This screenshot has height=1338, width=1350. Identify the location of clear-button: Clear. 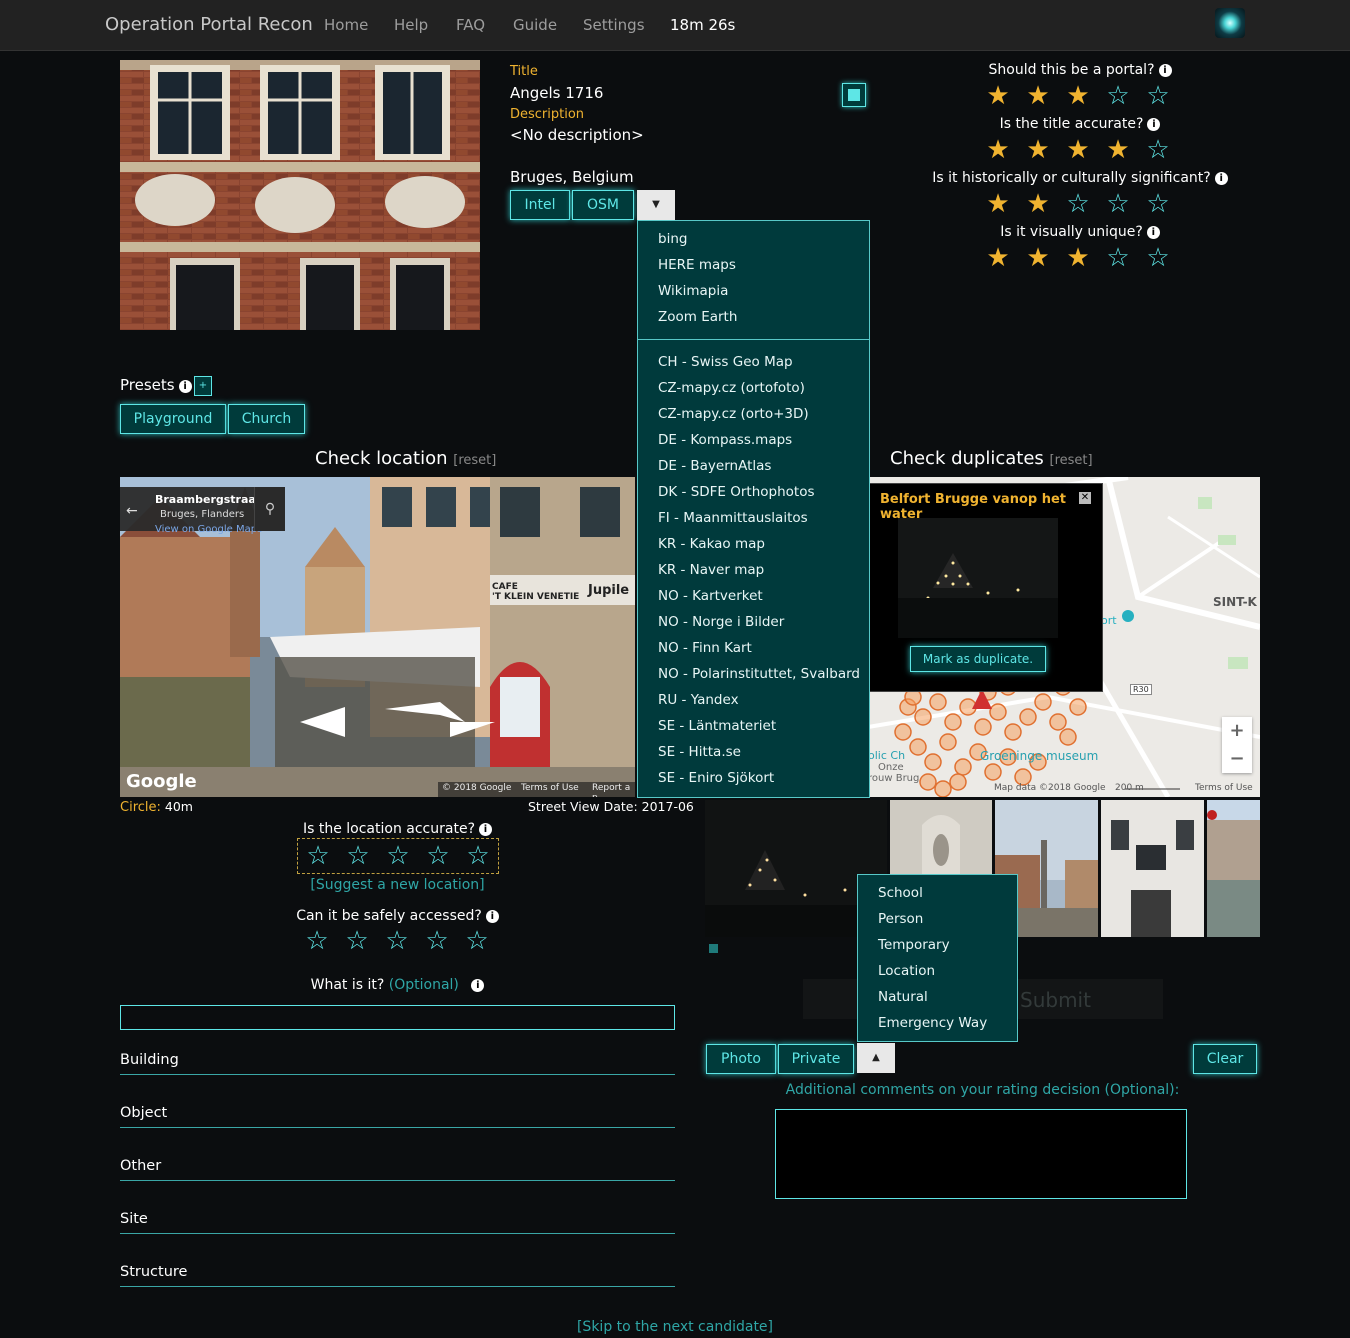
(1225, 1059).